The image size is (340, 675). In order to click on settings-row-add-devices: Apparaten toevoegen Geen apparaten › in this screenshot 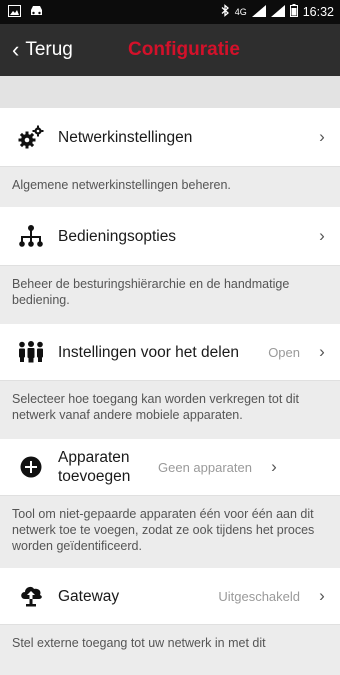, I will do `click(170, 467)`.